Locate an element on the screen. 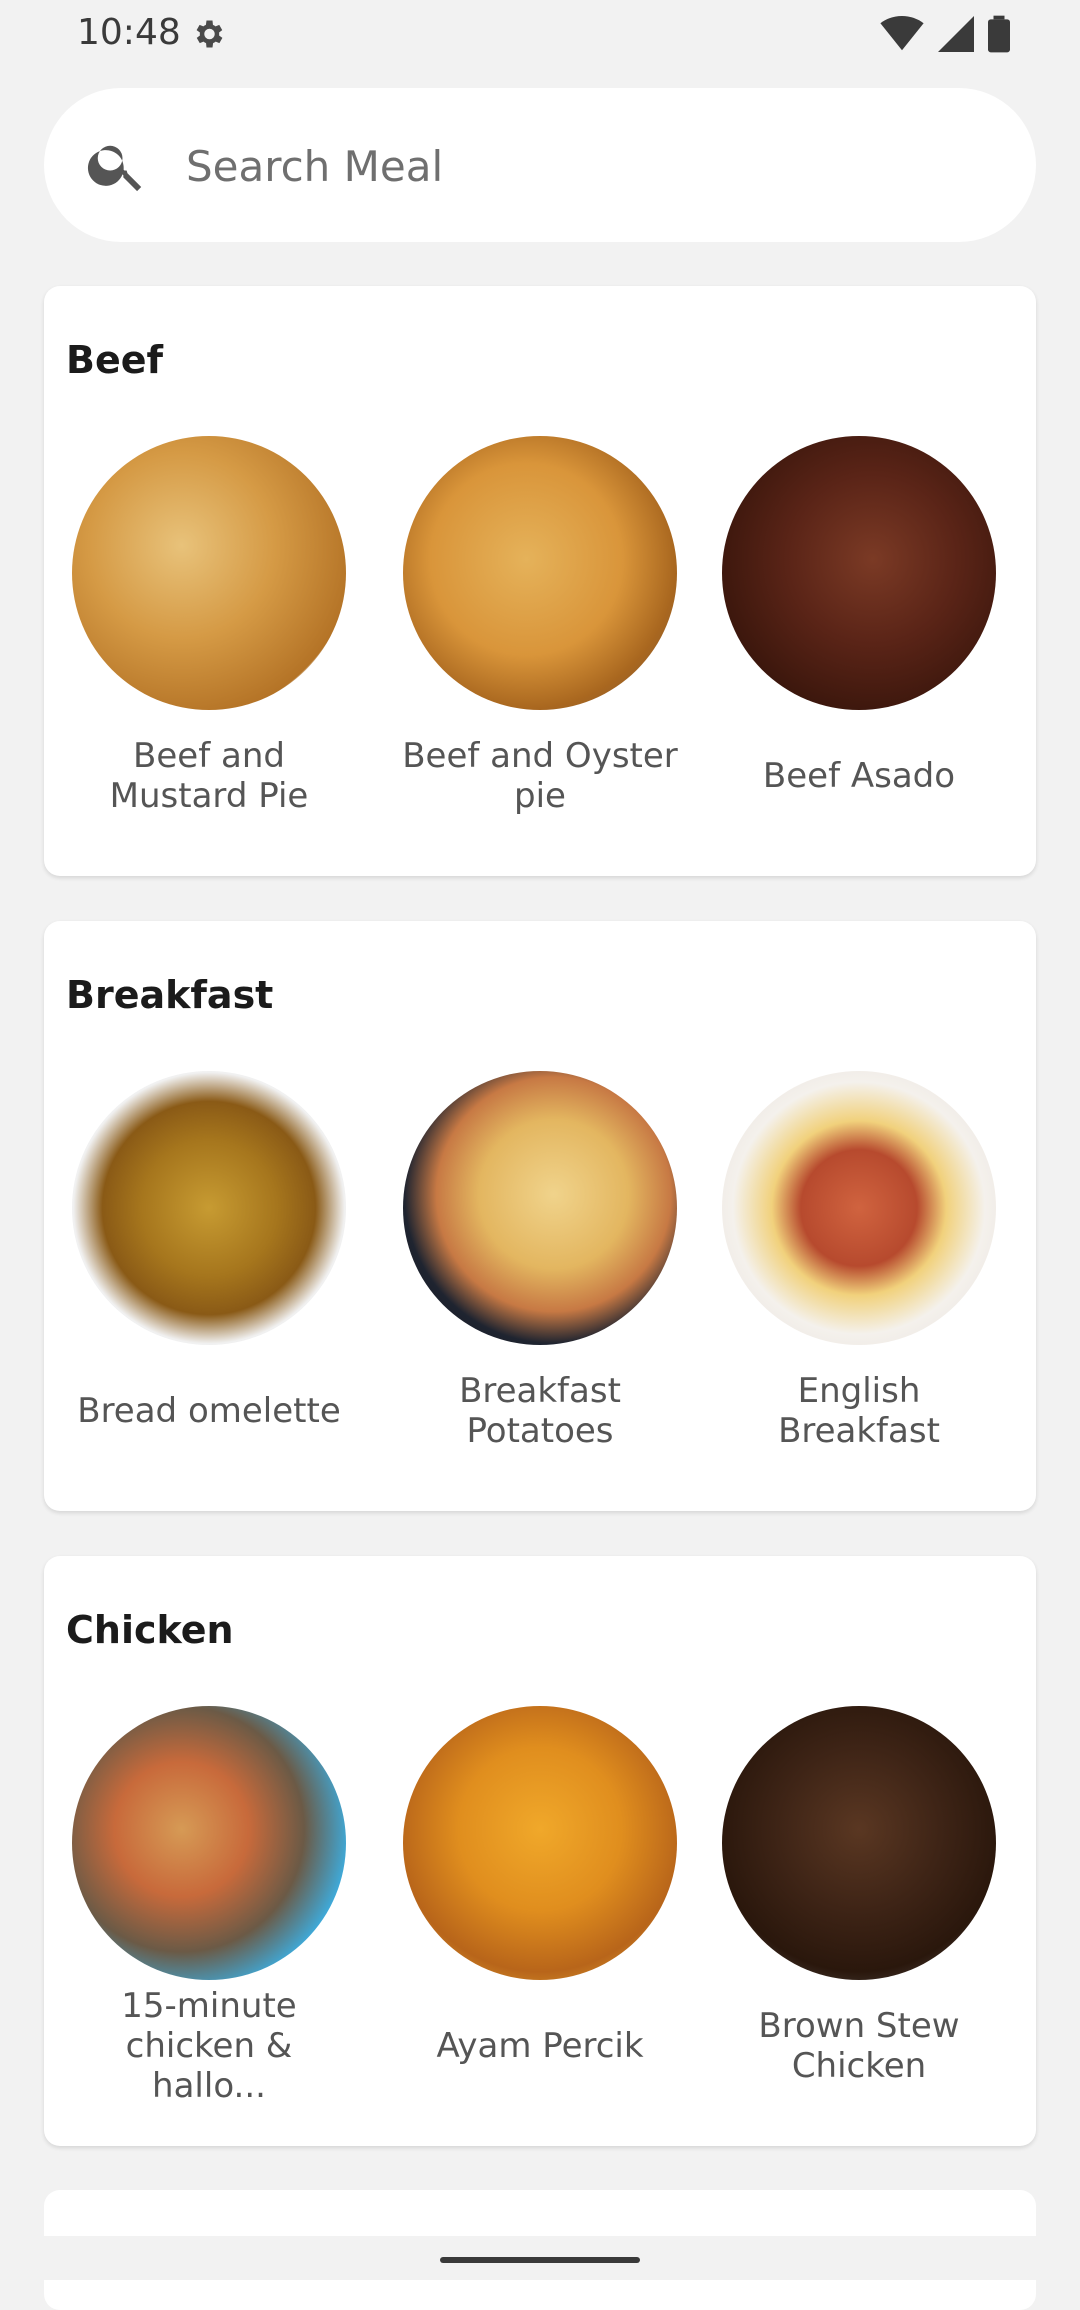 The image size is (1080, 2310). meal-name: English Breakfast is located at coordinates (859, 1411).